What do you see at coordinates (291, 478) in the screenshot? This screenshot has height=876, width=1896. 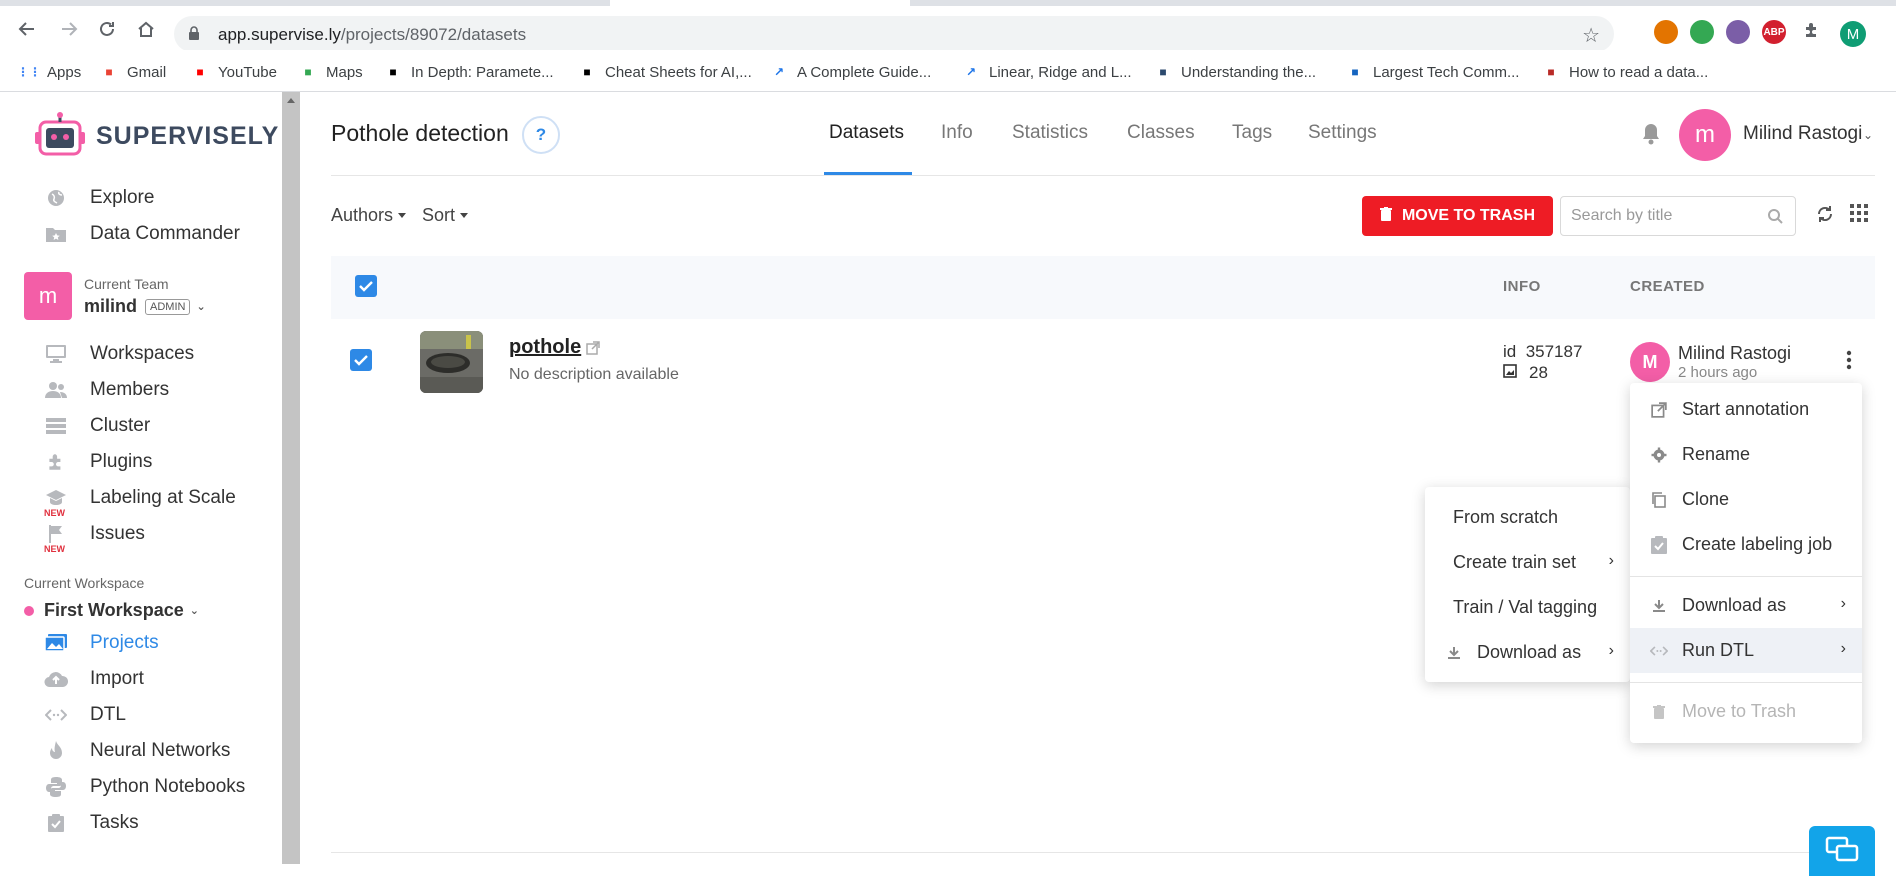 I see `sidebar-scrollbar` at bounding box center [291, 478].